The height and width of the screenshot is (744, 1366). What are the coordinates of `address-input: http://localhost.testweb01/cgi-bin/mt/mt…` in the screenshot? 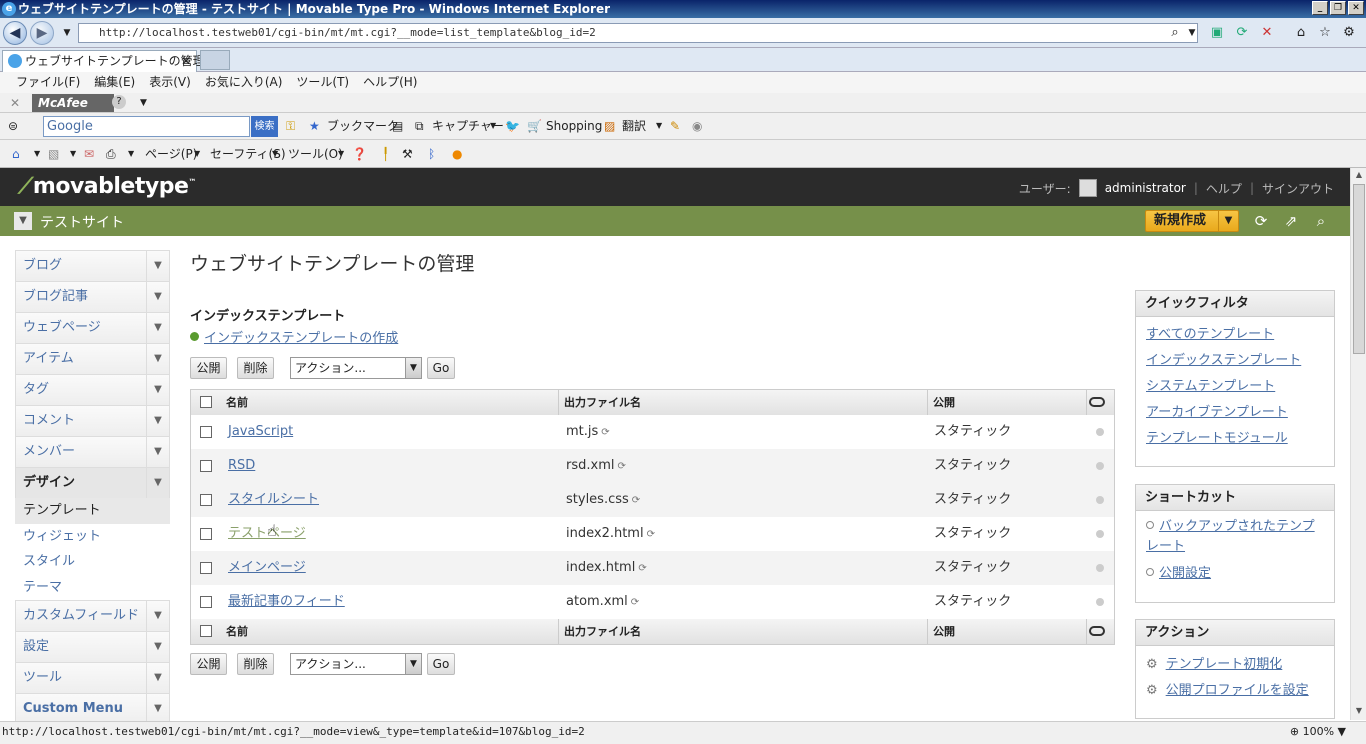 It's located at (638, 33).